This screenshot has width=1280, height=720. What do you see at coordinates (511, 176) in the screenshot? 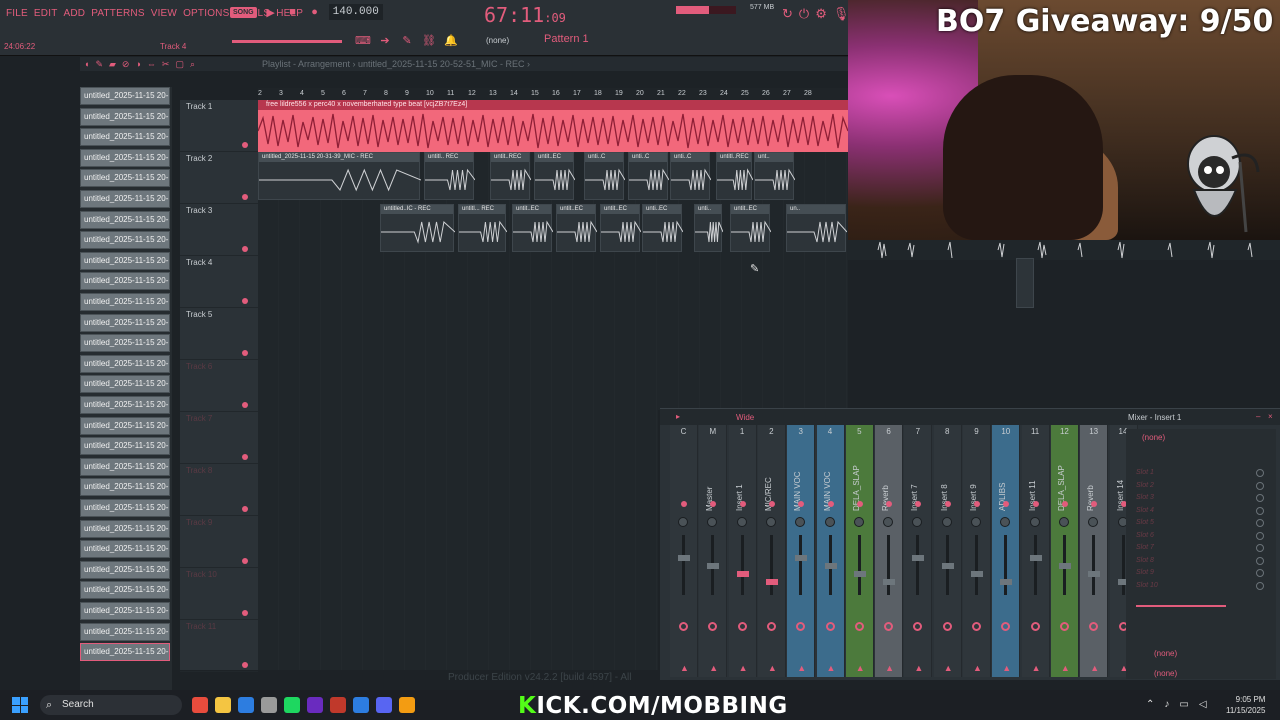
I see `recorded-audio-clip: untit..REC` at bounding box center [511, 176].